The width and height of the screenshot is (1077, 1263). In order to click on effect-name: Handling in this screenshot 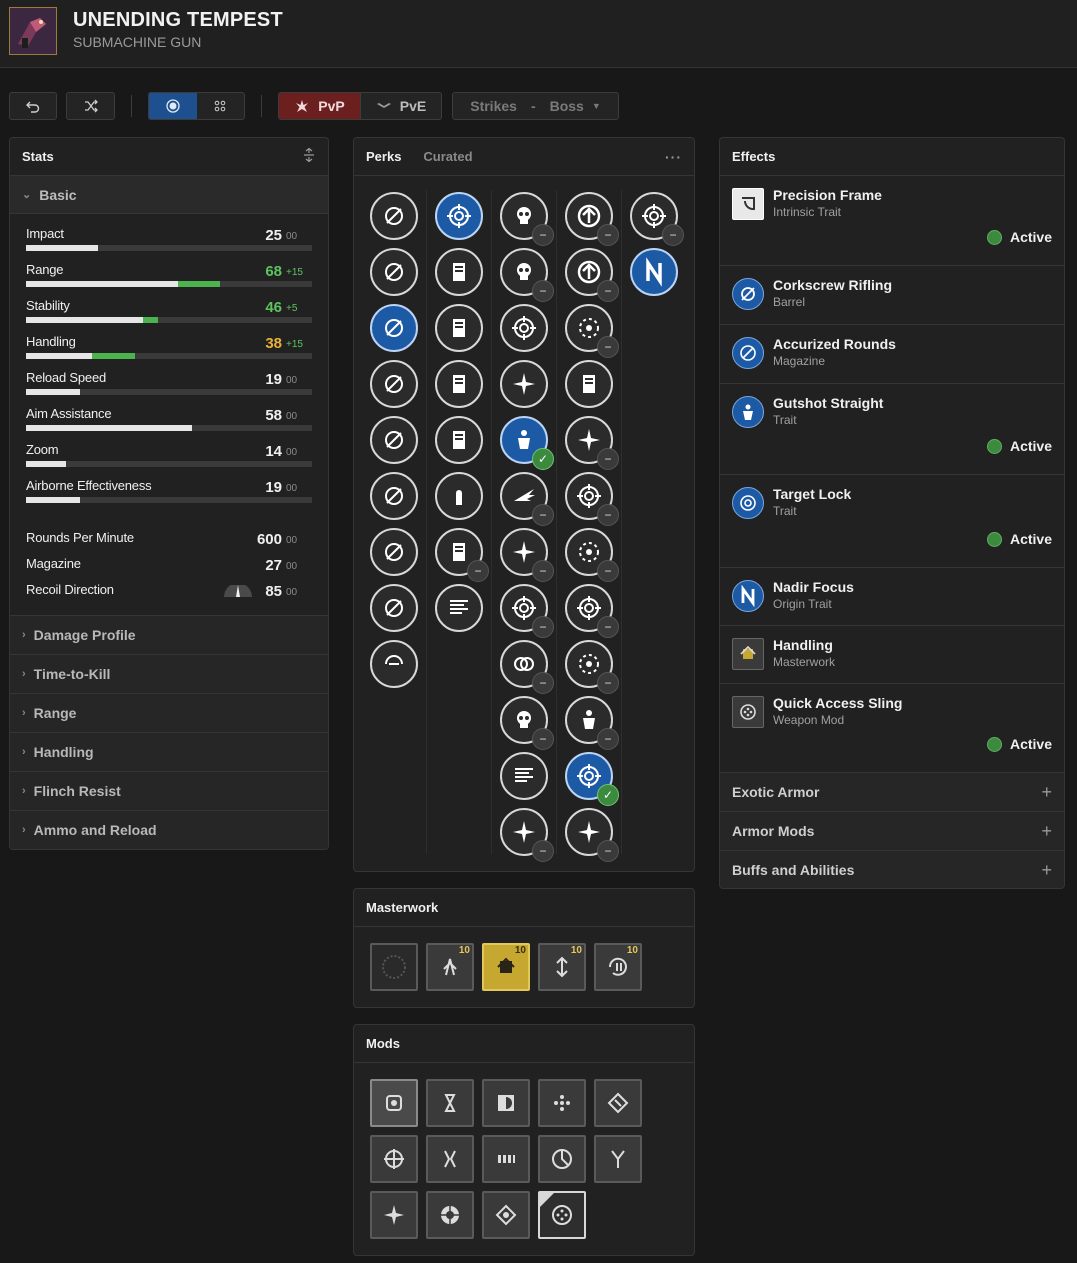, I will do `click(803, 645)`.